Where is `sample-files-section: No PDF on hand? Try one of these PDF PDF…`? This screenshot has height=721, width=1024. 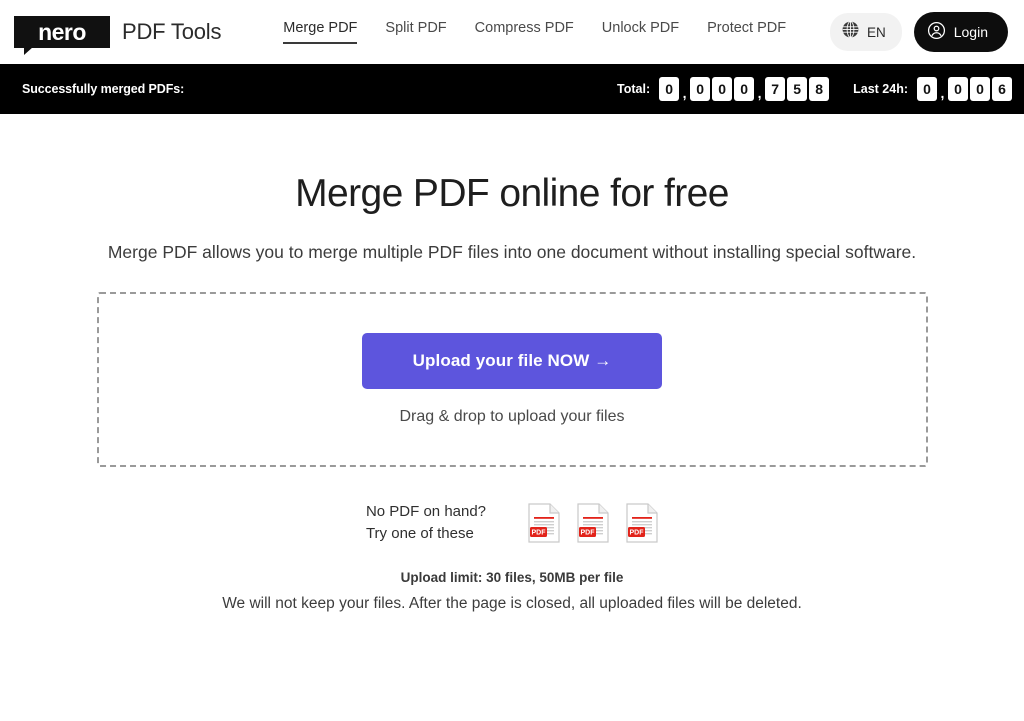 sample-files-section: No PDF on hand? Try one of these PDF PDF… is located at coordinates (512, 523).